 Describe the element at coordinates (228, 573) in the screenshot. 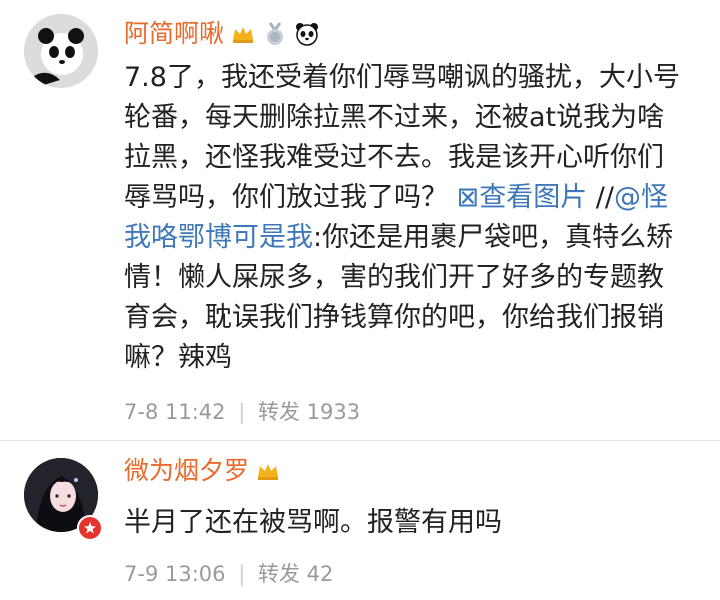

I see `comment-meta: 7-9 13:06 | 转发 42` at that location.